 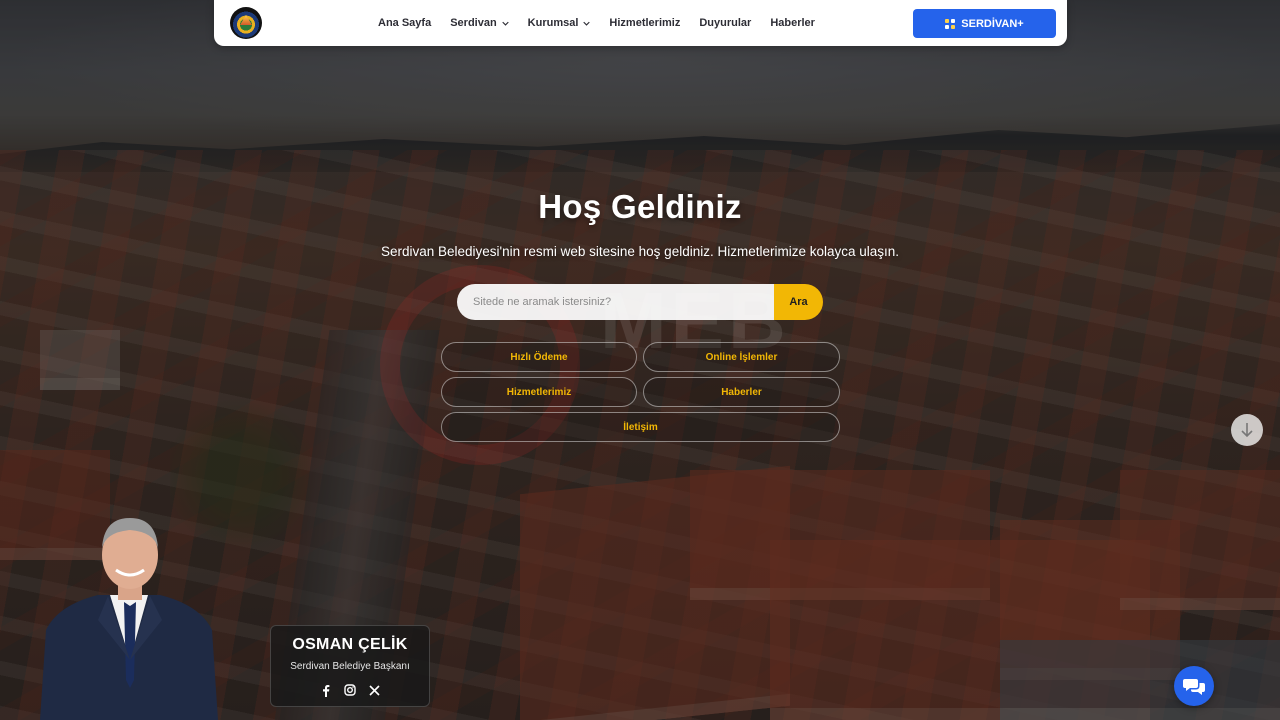 I want to click on quick-link-hizmetlerimiz: Hizmetlerimiz, so click(x=539, y=392).